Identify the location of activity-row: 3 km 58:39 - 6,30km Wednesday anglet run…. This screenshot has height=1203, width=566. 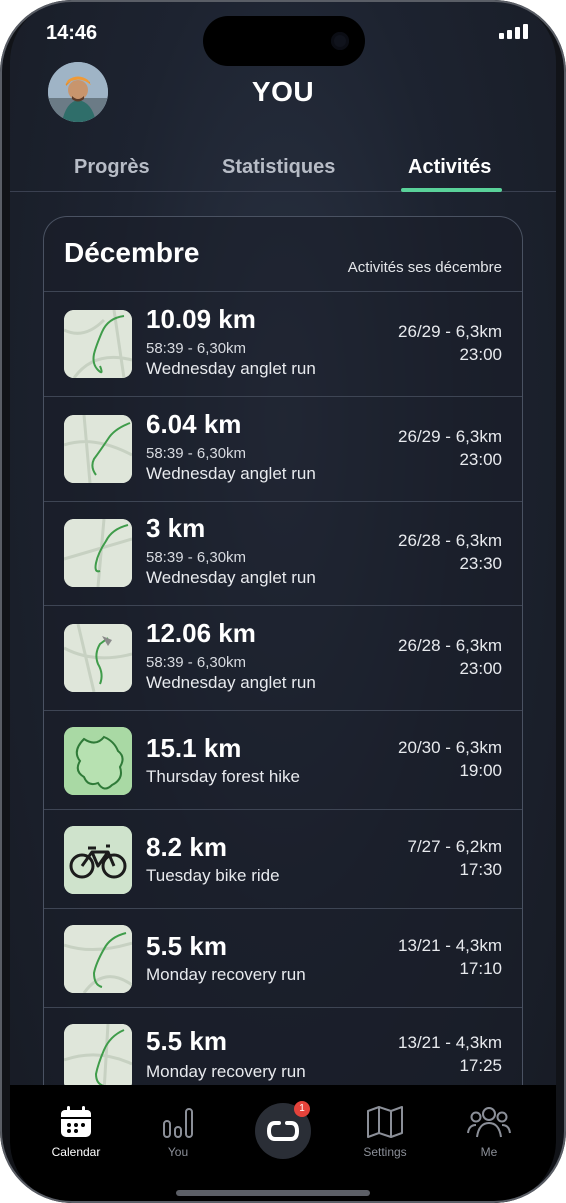
(283, 554).